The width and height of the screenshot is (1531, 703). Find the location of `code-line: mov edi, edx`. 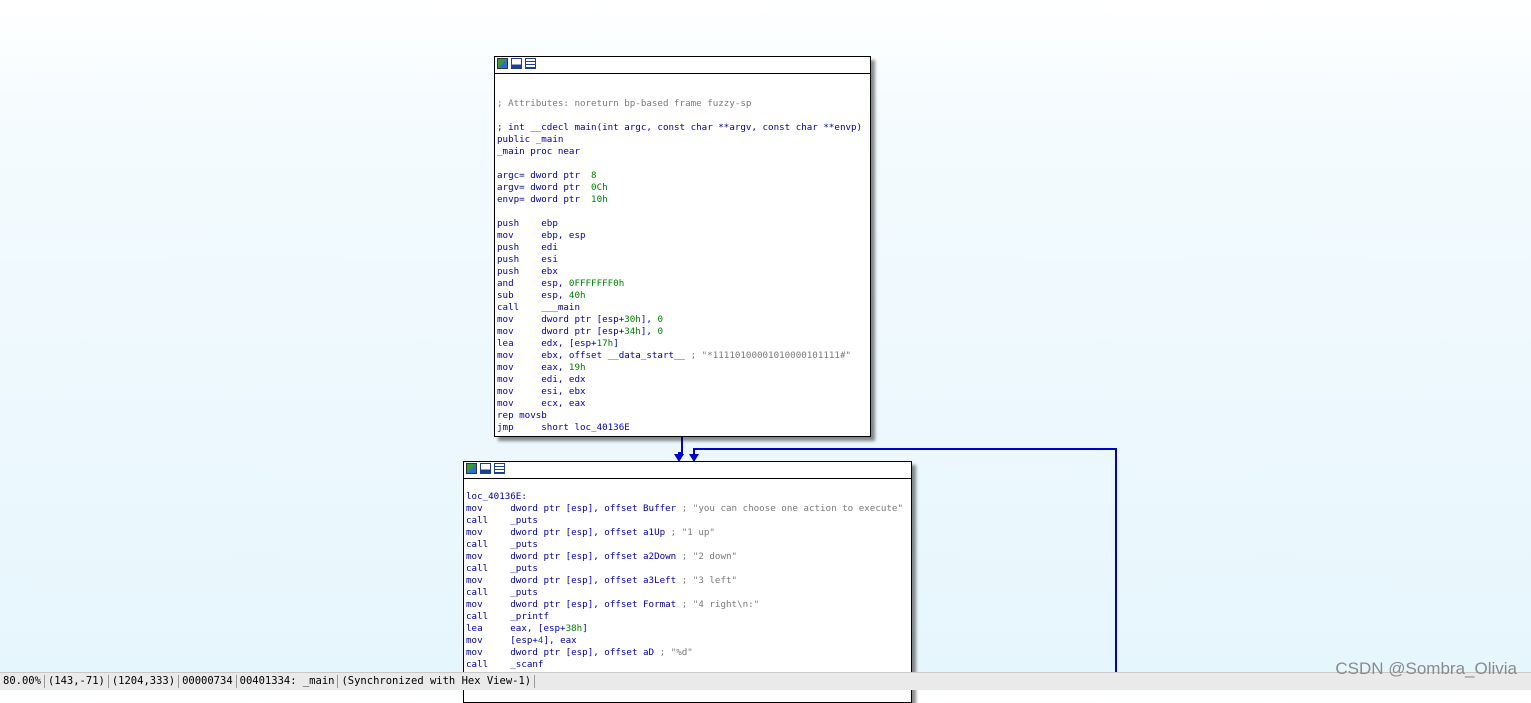

code-line: mov edi, edx is located at coordinates (682, 380).